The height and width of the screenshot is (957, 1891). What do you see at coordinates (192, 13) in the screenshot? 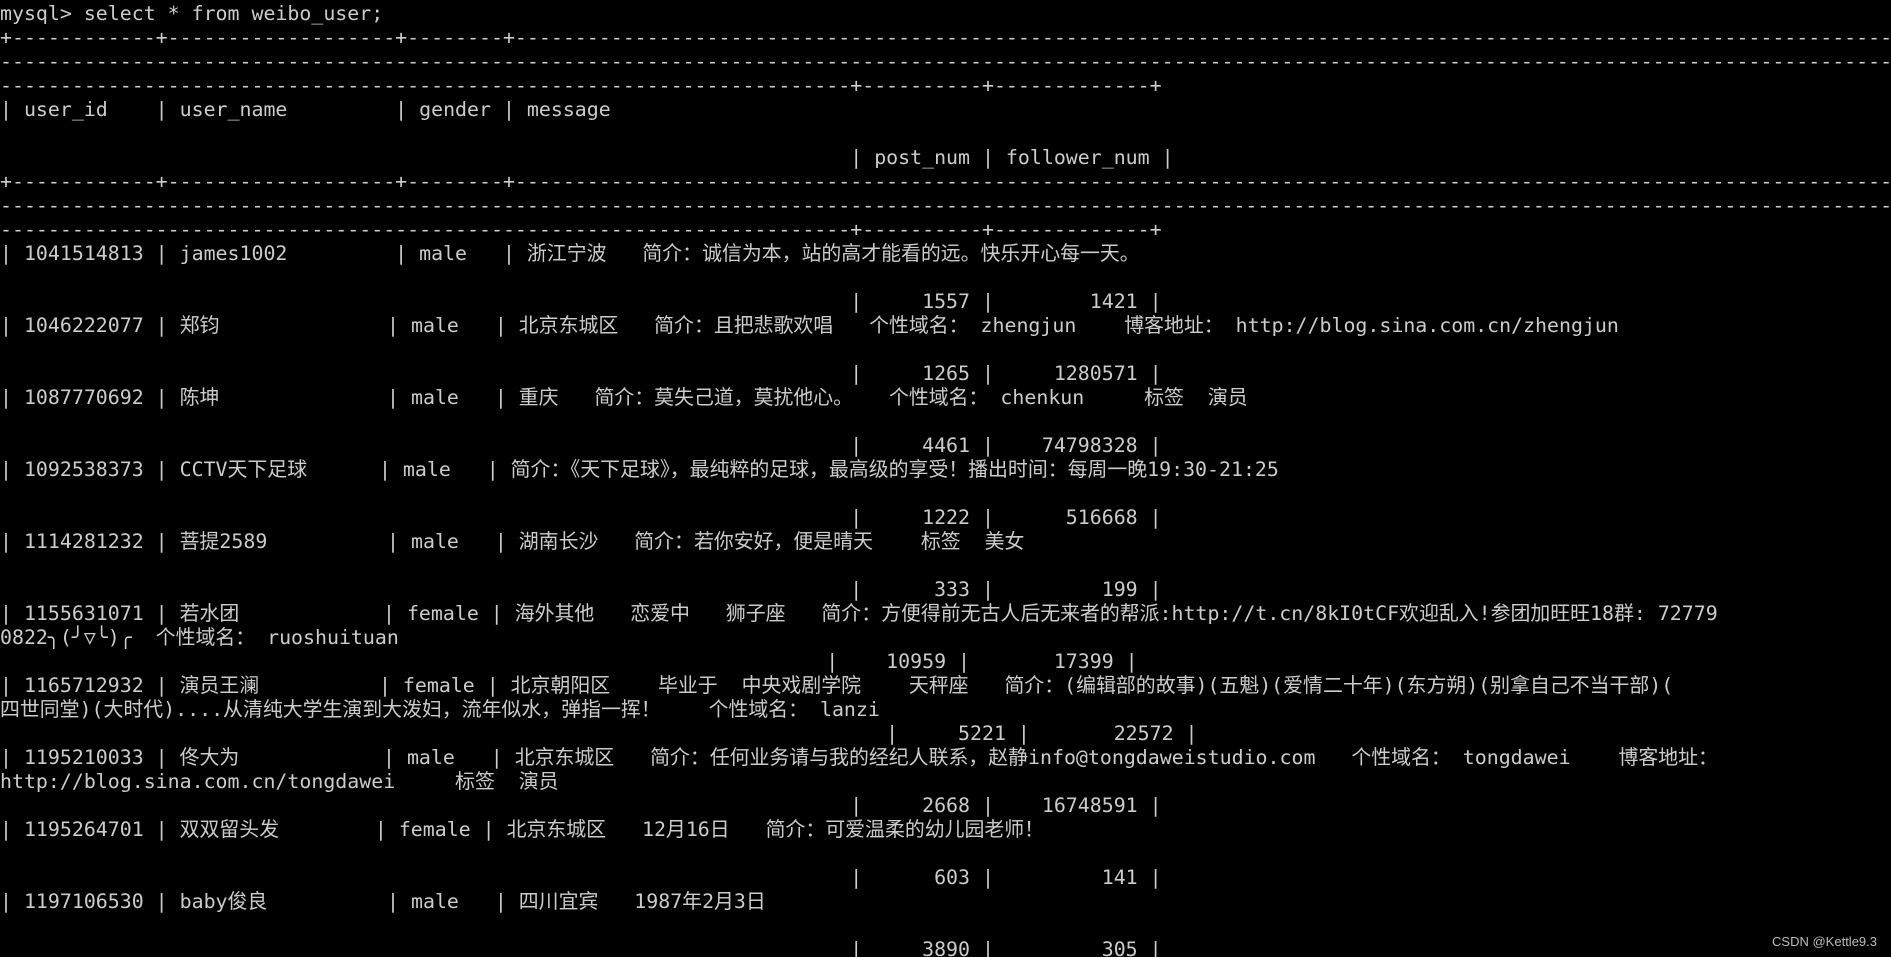
I see `command-line: mysql> select * from weibo_user;` at bounding box center [192, 13].